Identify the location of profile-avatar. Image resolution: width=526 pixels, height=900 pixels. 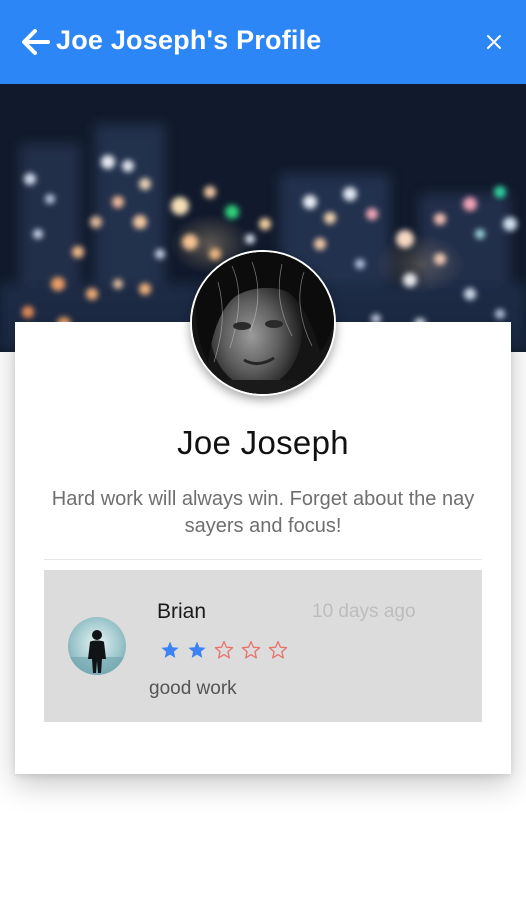
(263, 323).